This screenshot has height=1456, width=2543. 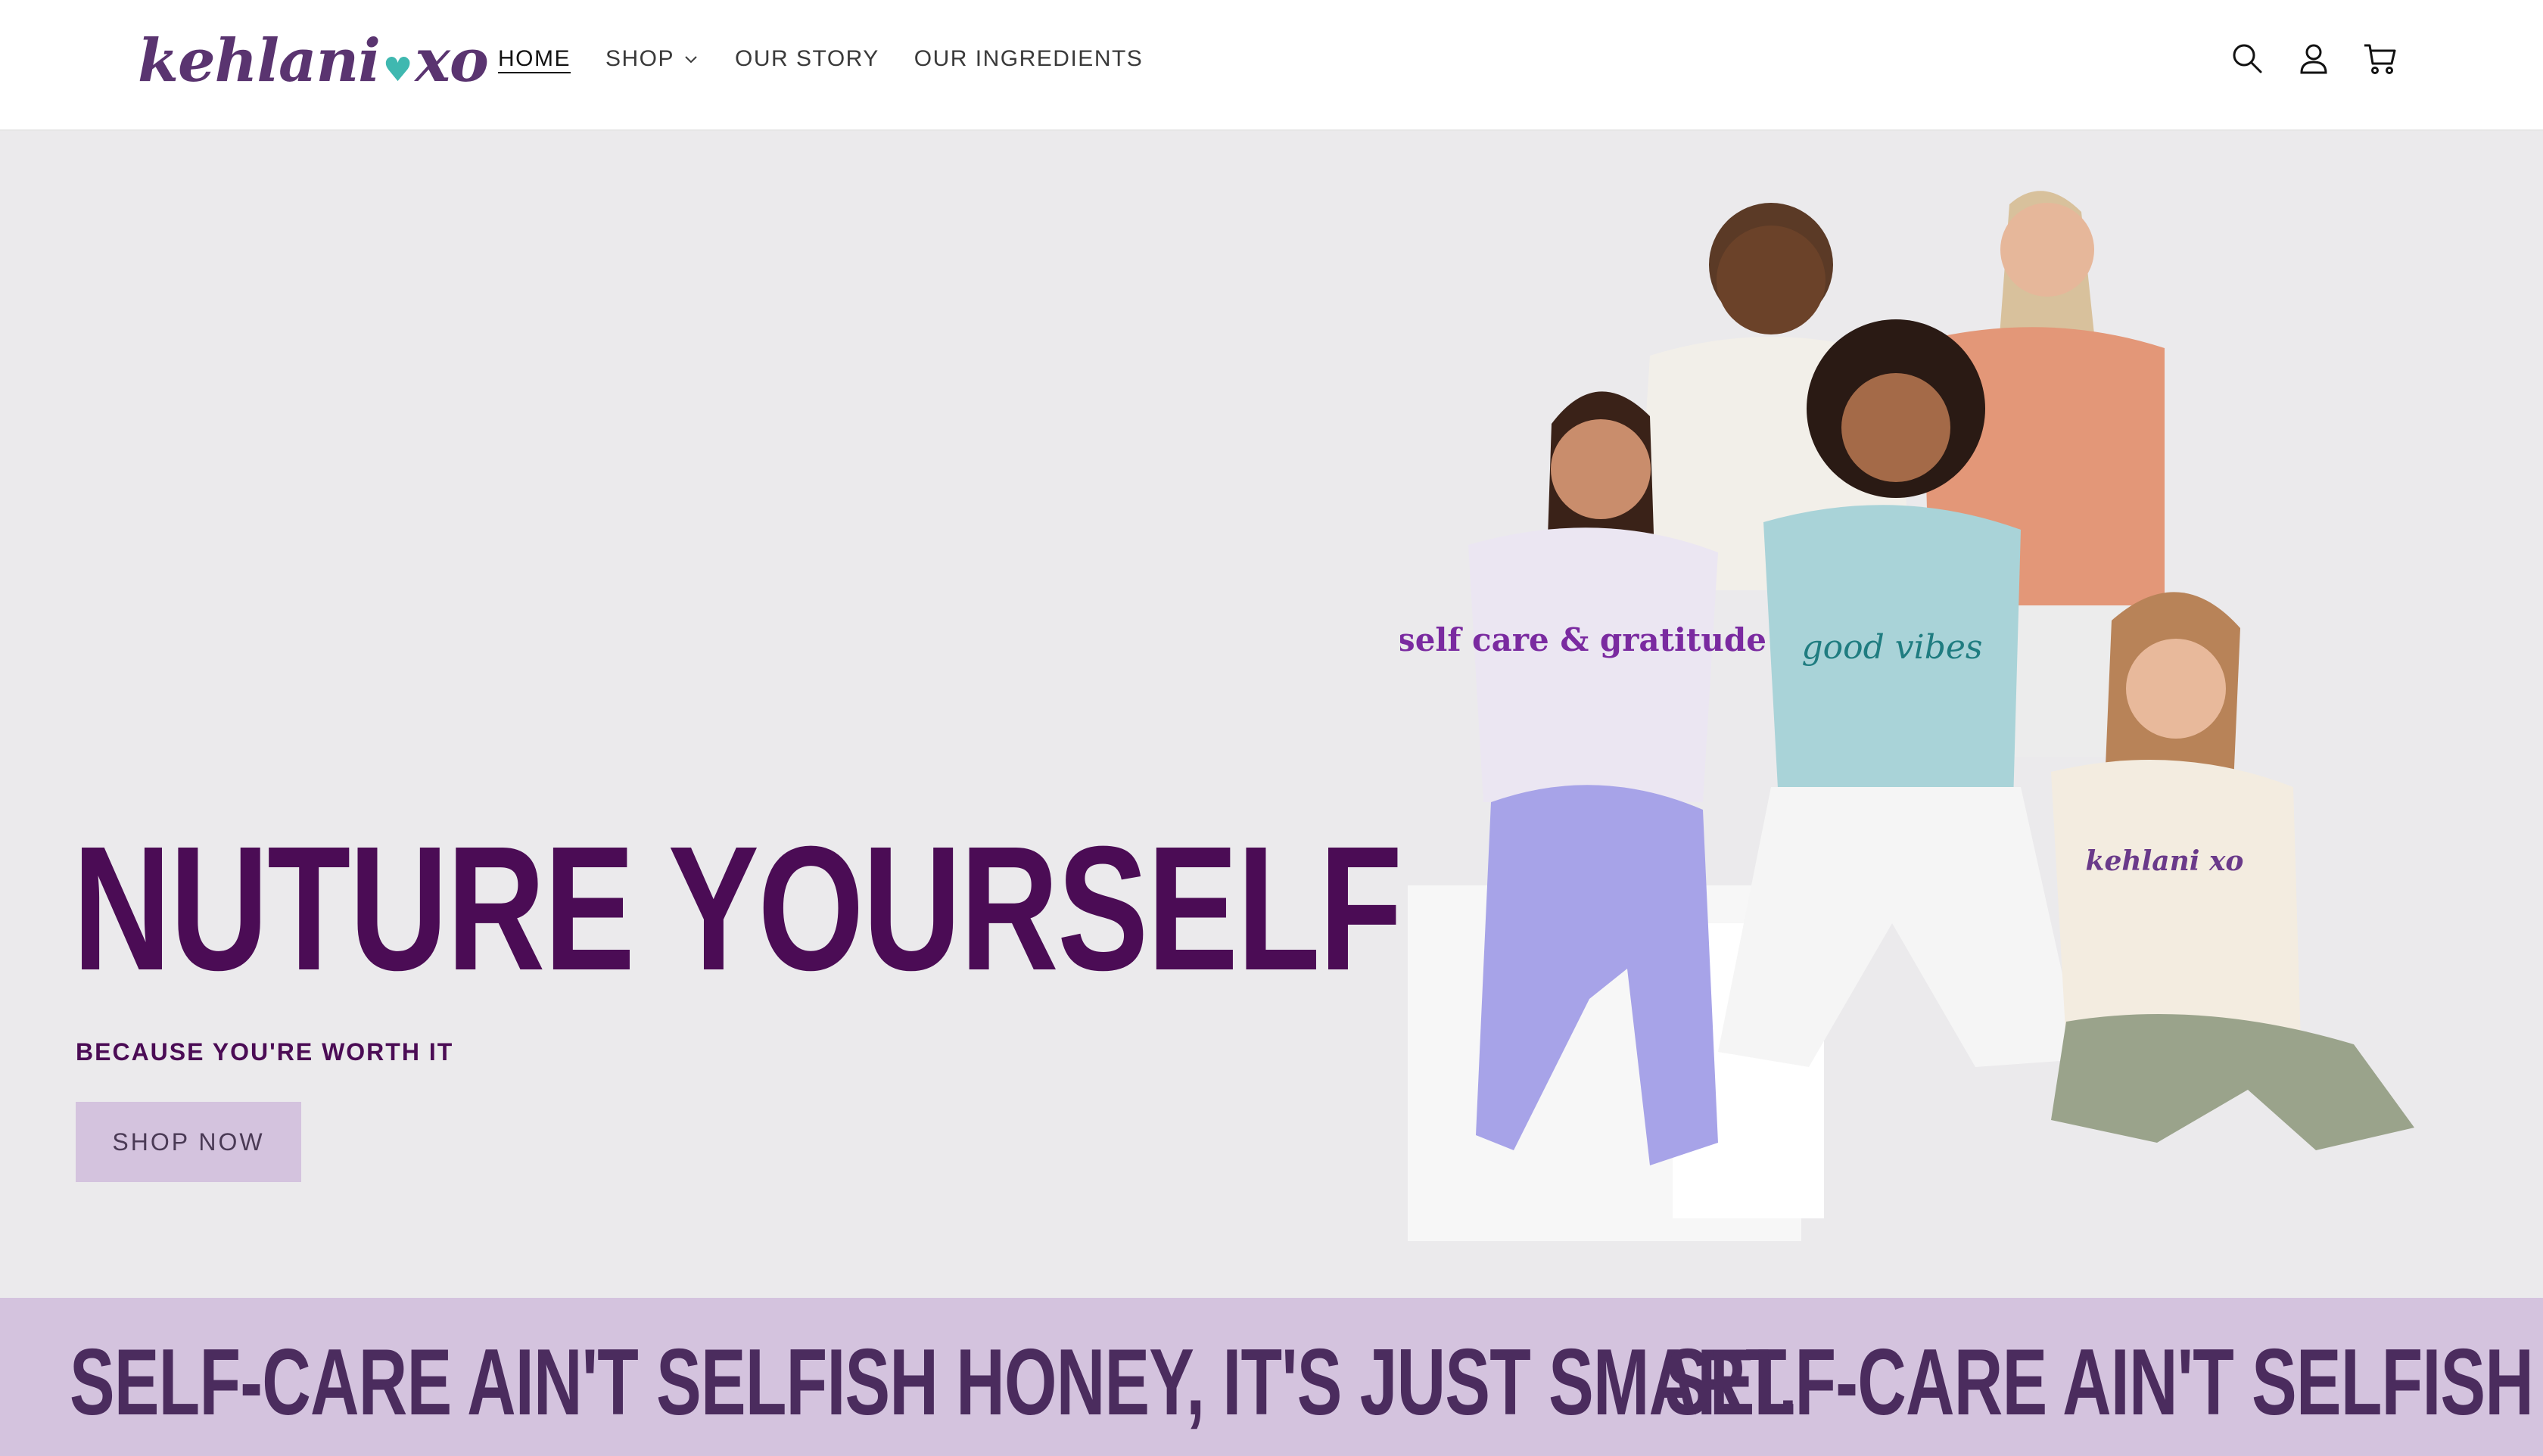 I want to click on nav-home: HOME, so click(x=534, y=59).